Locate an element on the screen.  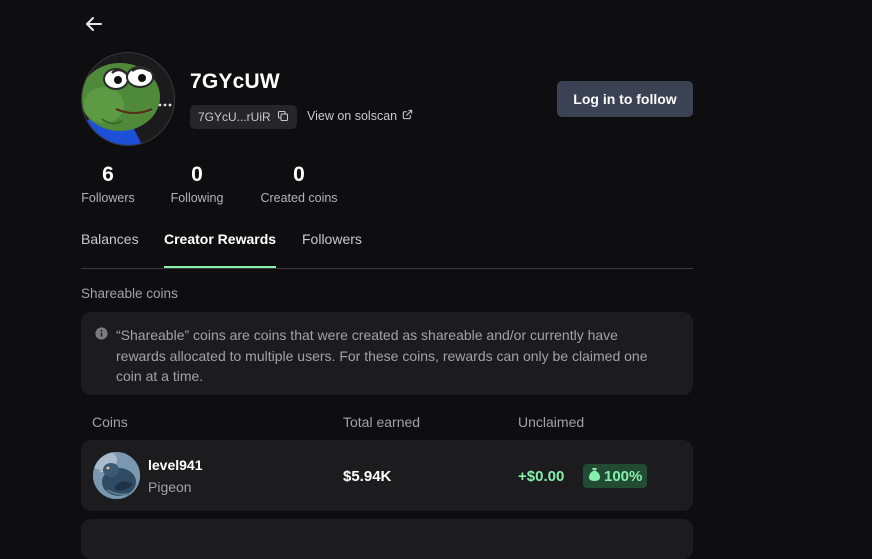
tab-creator-rewards: Creator Rewards is located at coordinates (220, 249).